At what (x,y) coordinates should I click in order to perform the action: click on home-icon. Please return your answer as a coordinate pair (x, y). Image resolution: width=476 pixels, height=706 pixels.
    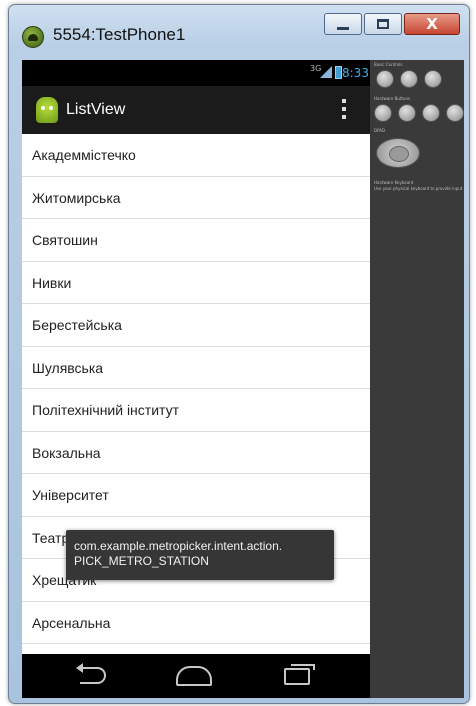
    Looking at the image, I should click on (194, 676).